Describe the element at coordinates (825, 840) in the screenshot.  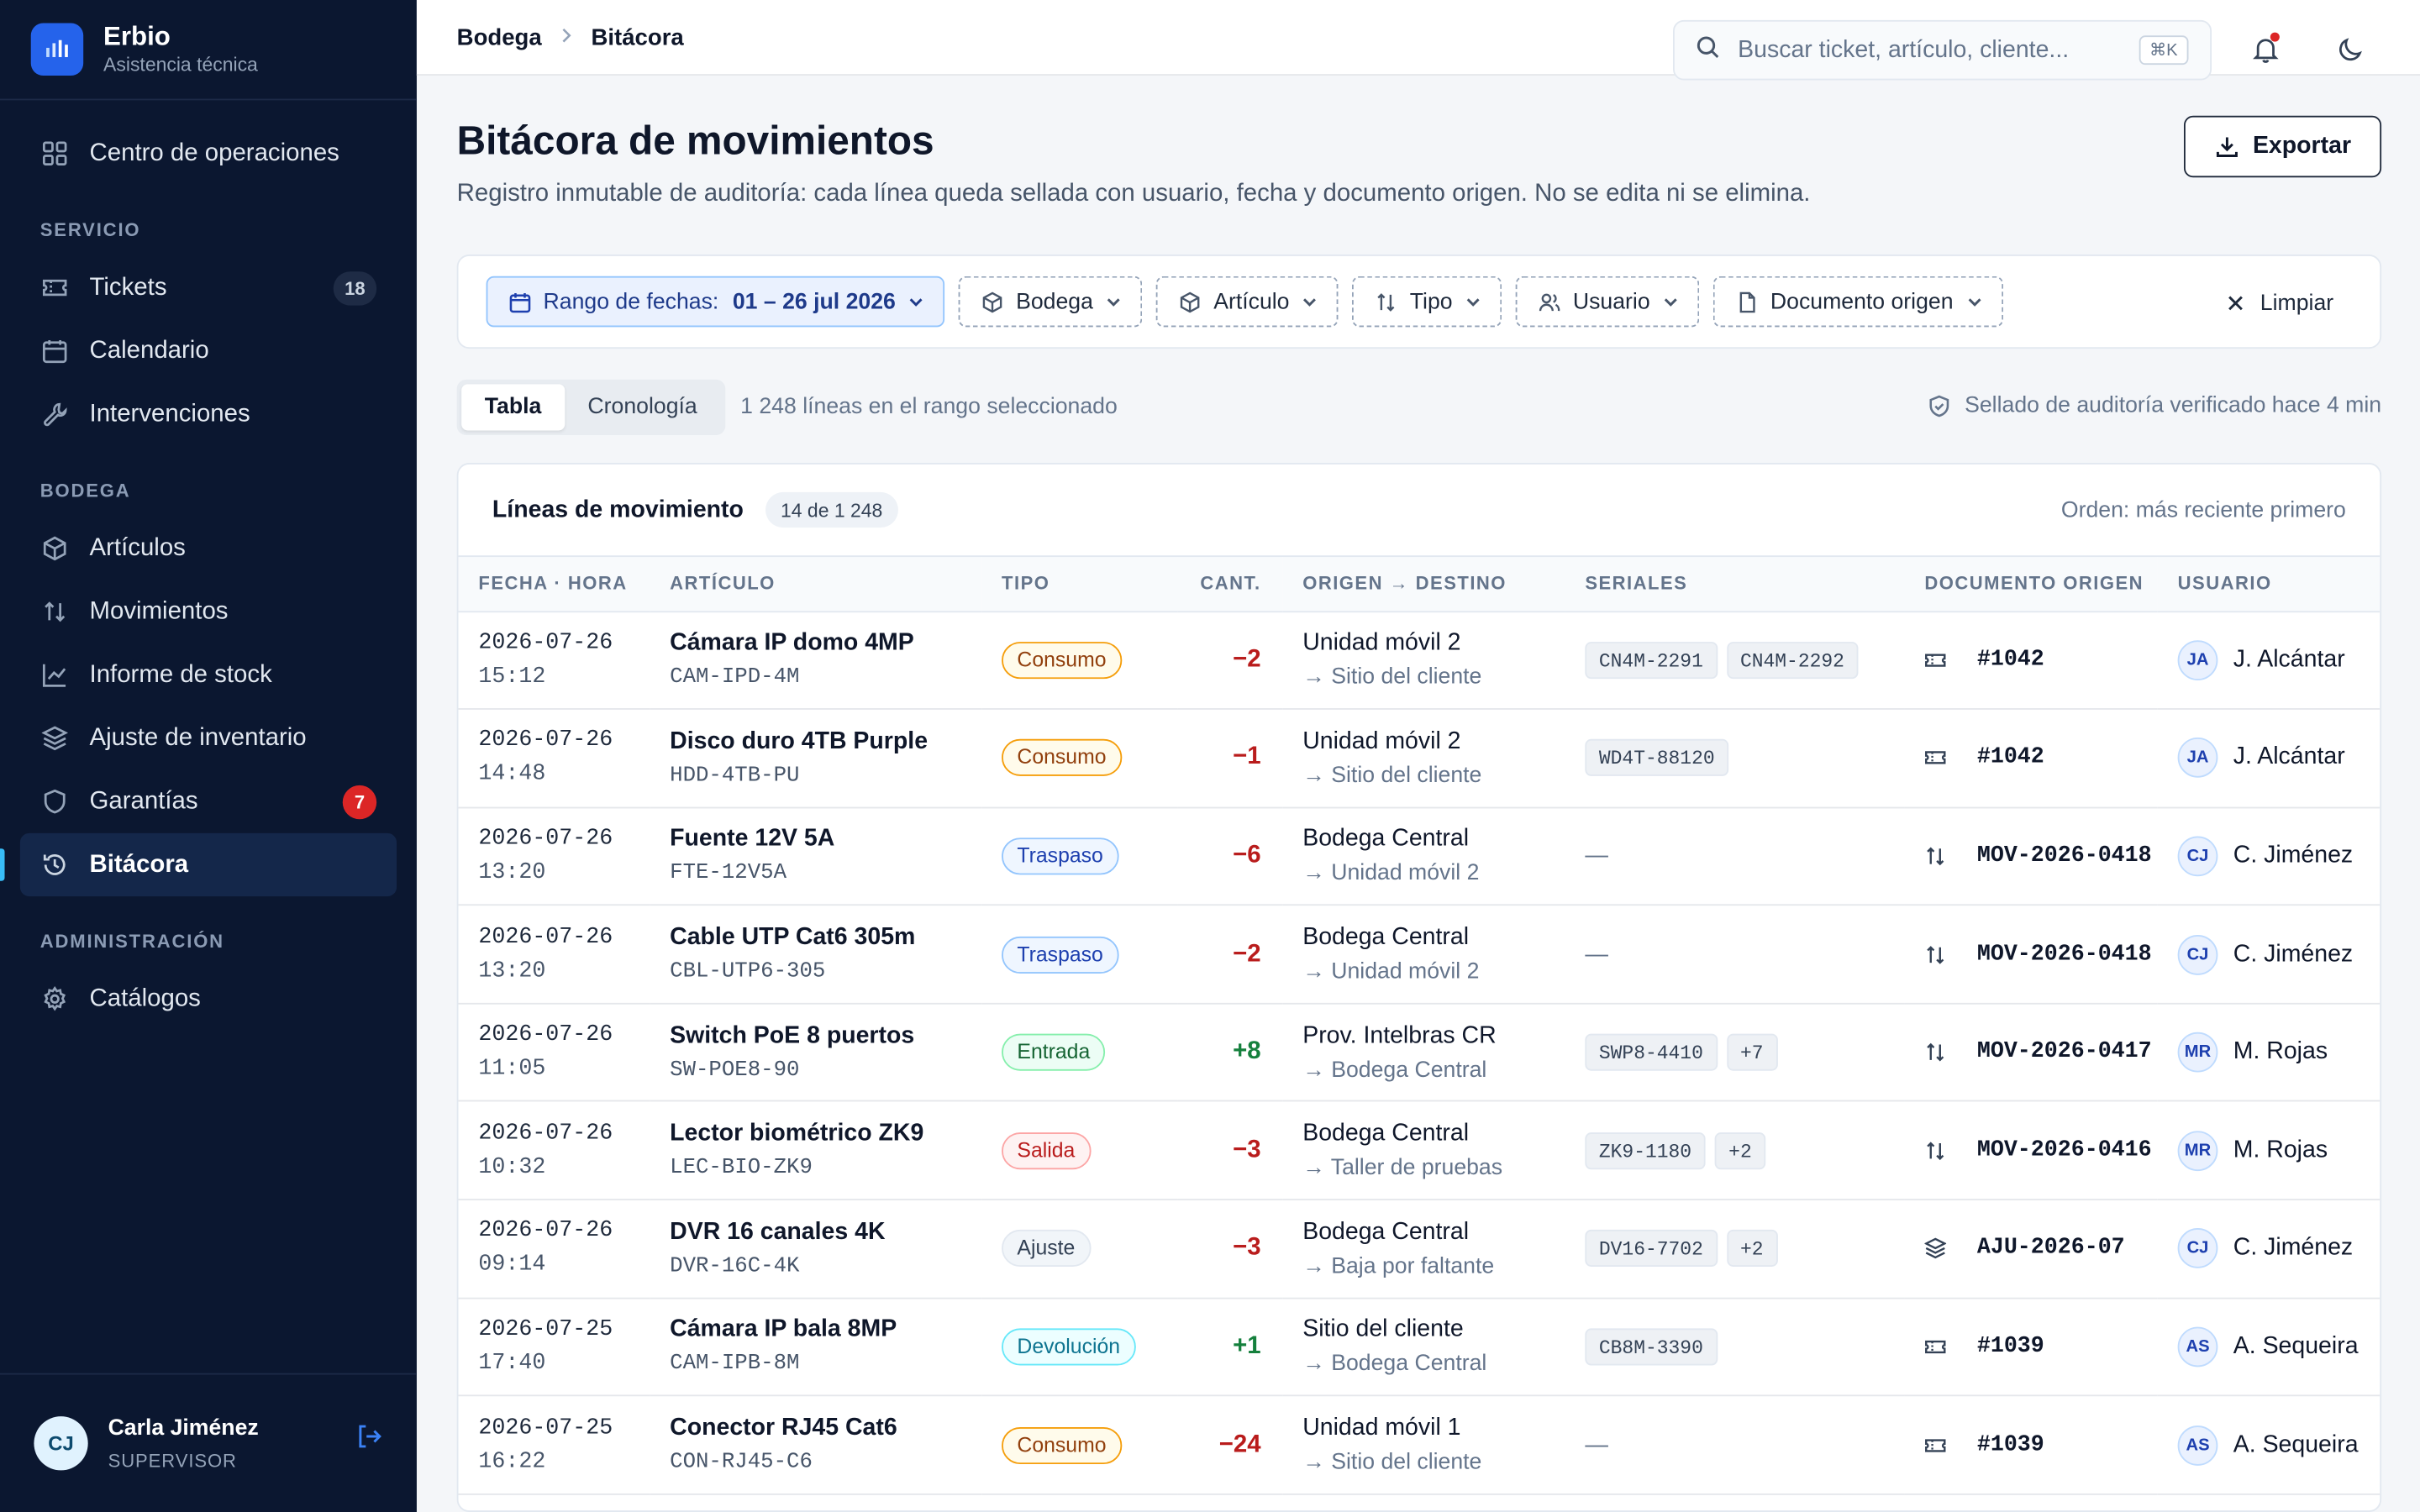
I see `article-name: Fuente 12V 5A` at that location.